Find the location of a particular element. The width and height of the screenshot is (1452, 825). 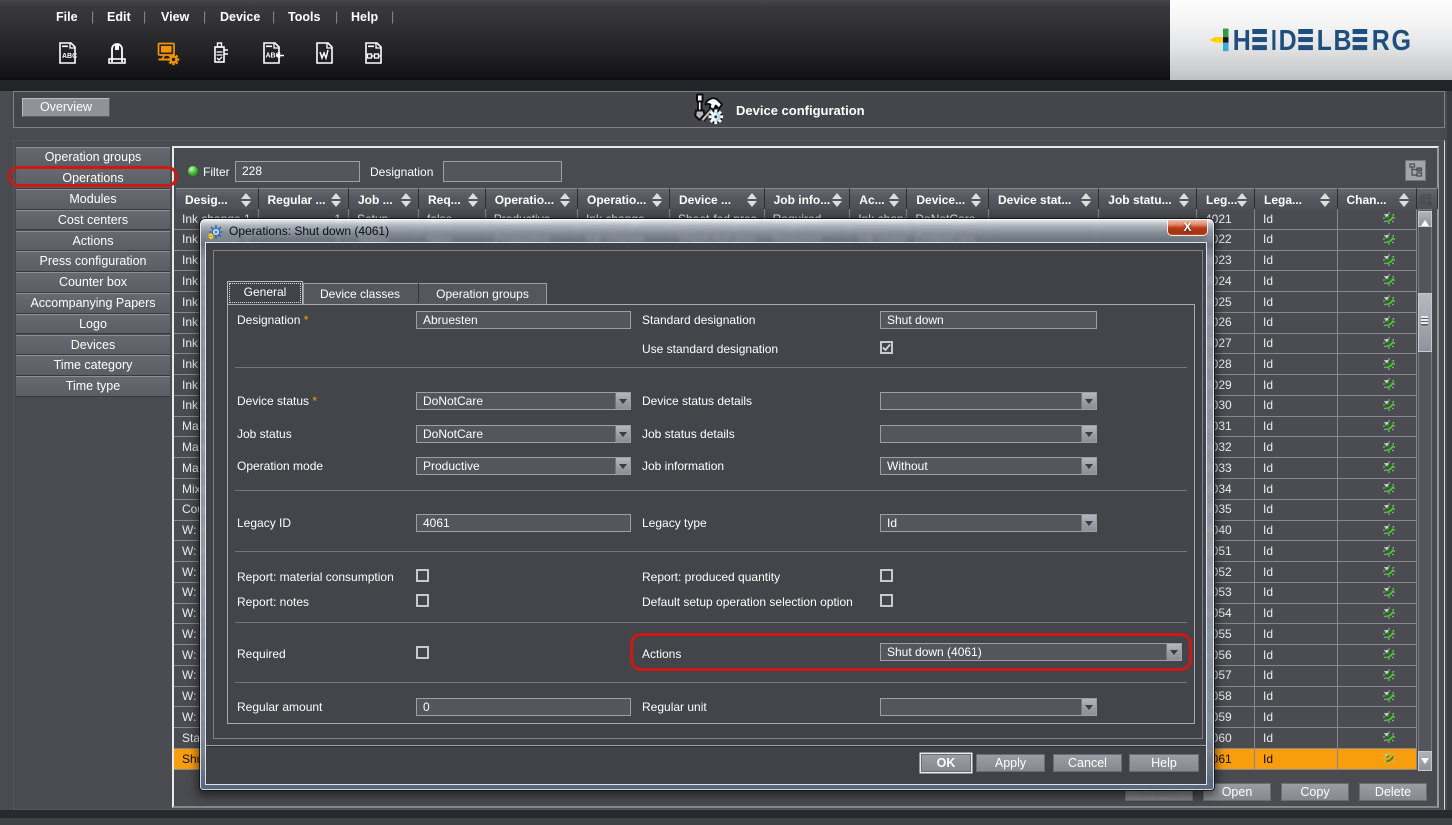

svg-text: B is located at coordinates (1343, 41).